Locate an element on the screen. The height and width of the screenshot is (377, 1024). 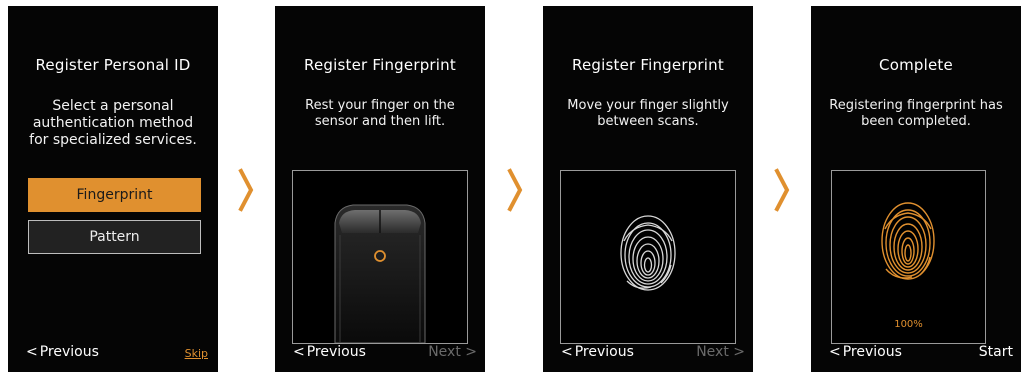
skip-link: Skip is located at coordinates (196, 353).